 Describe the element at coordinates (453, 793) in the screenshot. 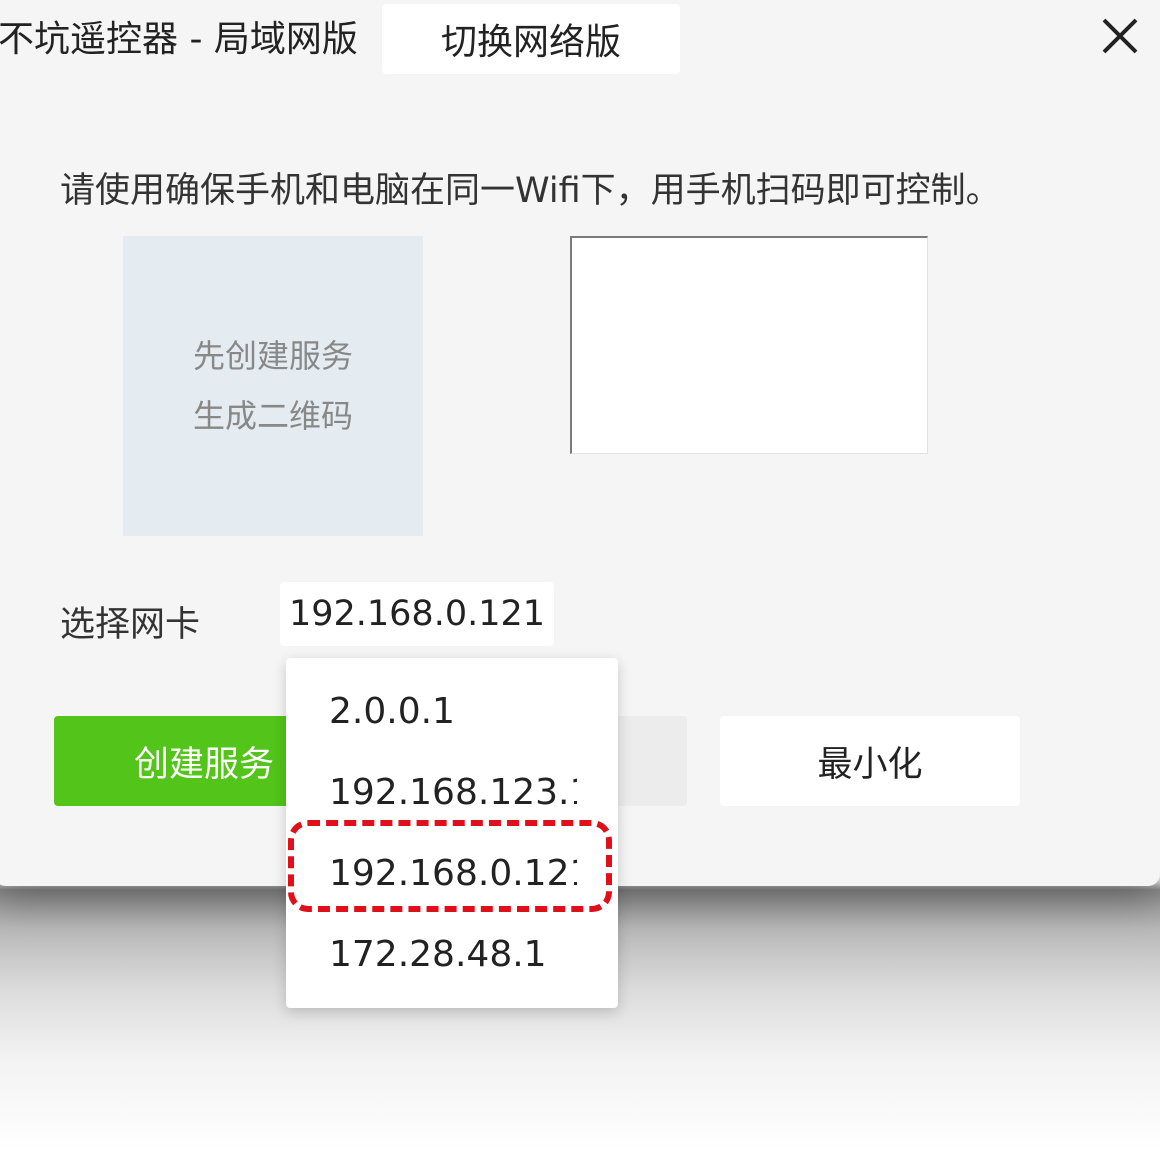

I see `dropdown-option: 192.168.123.12` at that location.